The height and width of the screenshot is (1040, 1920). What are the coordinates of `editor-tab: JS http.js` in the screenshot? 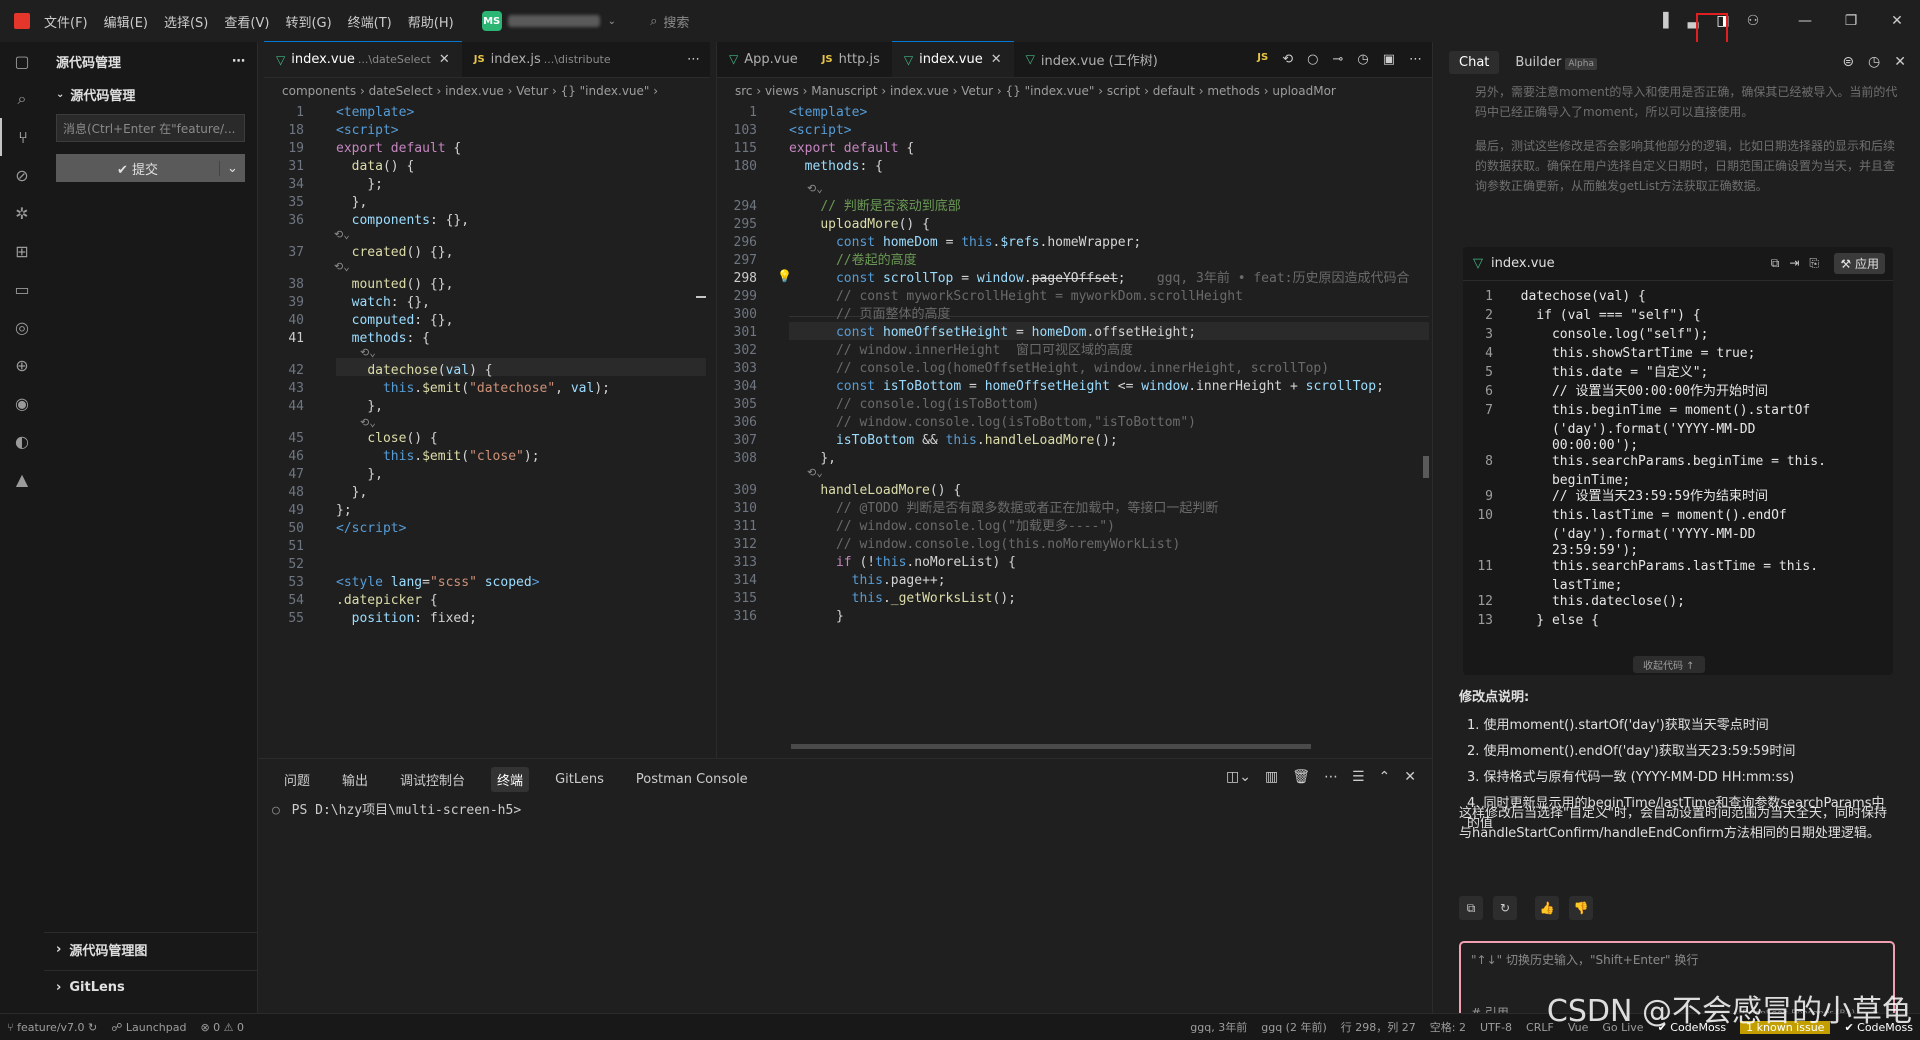 It's located at (851, 59).